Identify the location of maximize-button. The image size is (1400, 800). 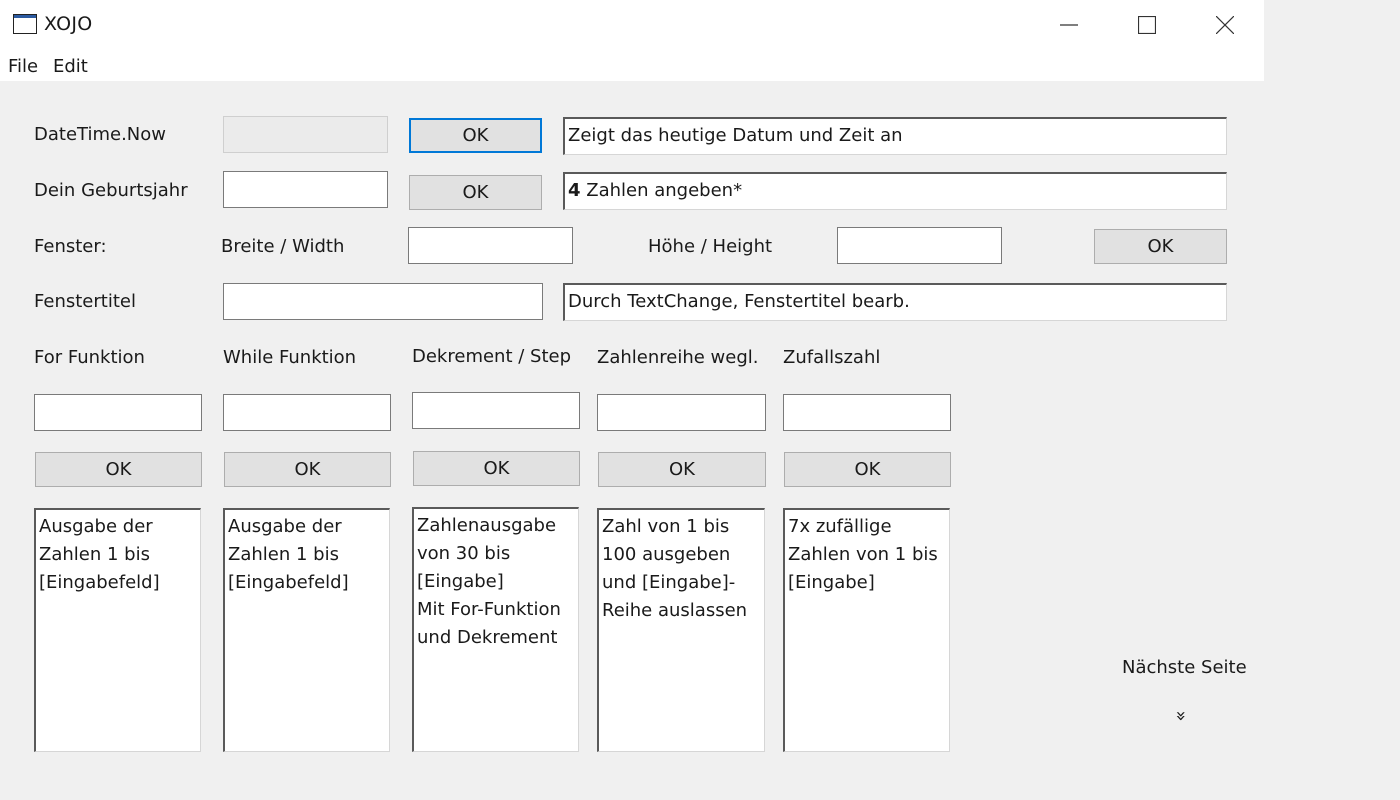
(1147, 25).